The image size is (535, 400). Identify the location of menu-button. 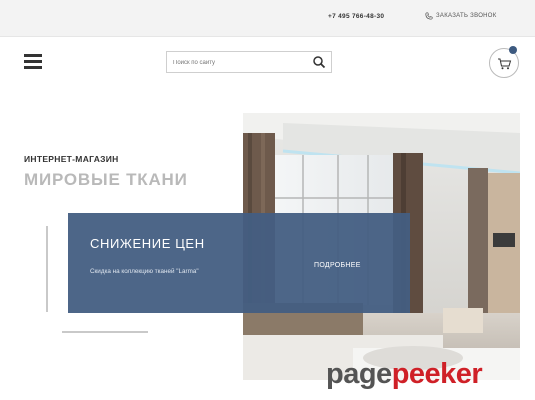
(33, 61).